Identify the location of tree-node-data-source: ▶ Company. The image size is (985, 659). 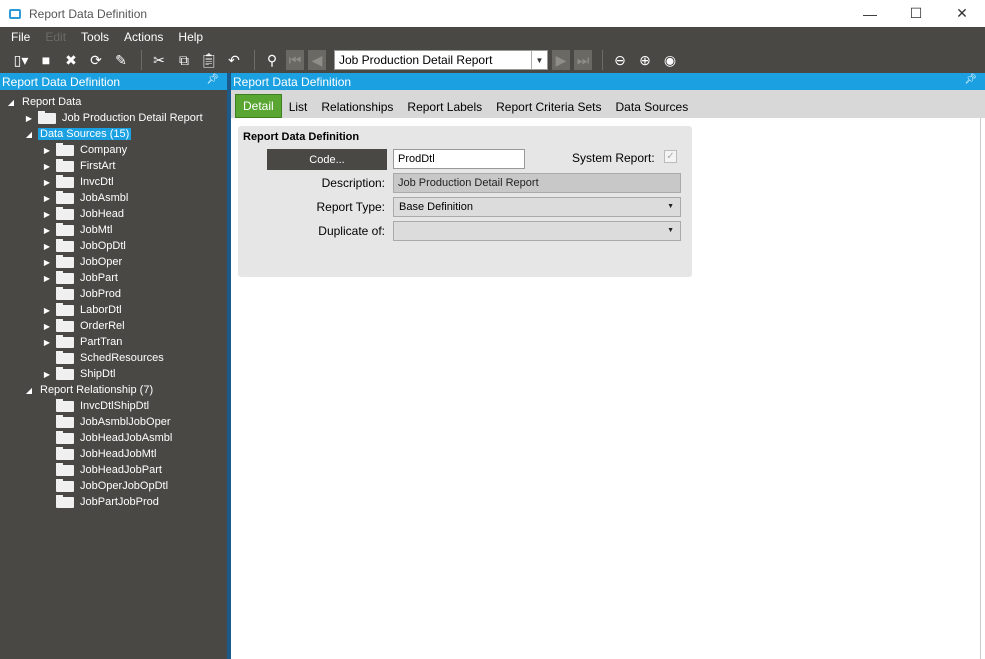
(85, 150).